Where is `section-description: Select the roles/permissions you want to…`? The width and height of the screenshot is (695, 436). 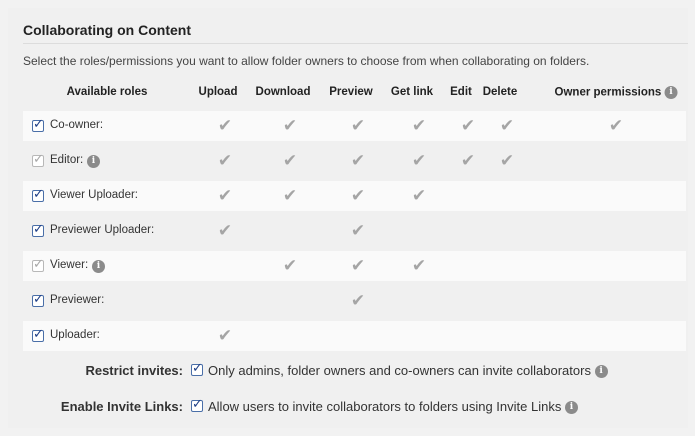
section-description: Select the roles/permissions you want to… is located at coordinates (306, 61).